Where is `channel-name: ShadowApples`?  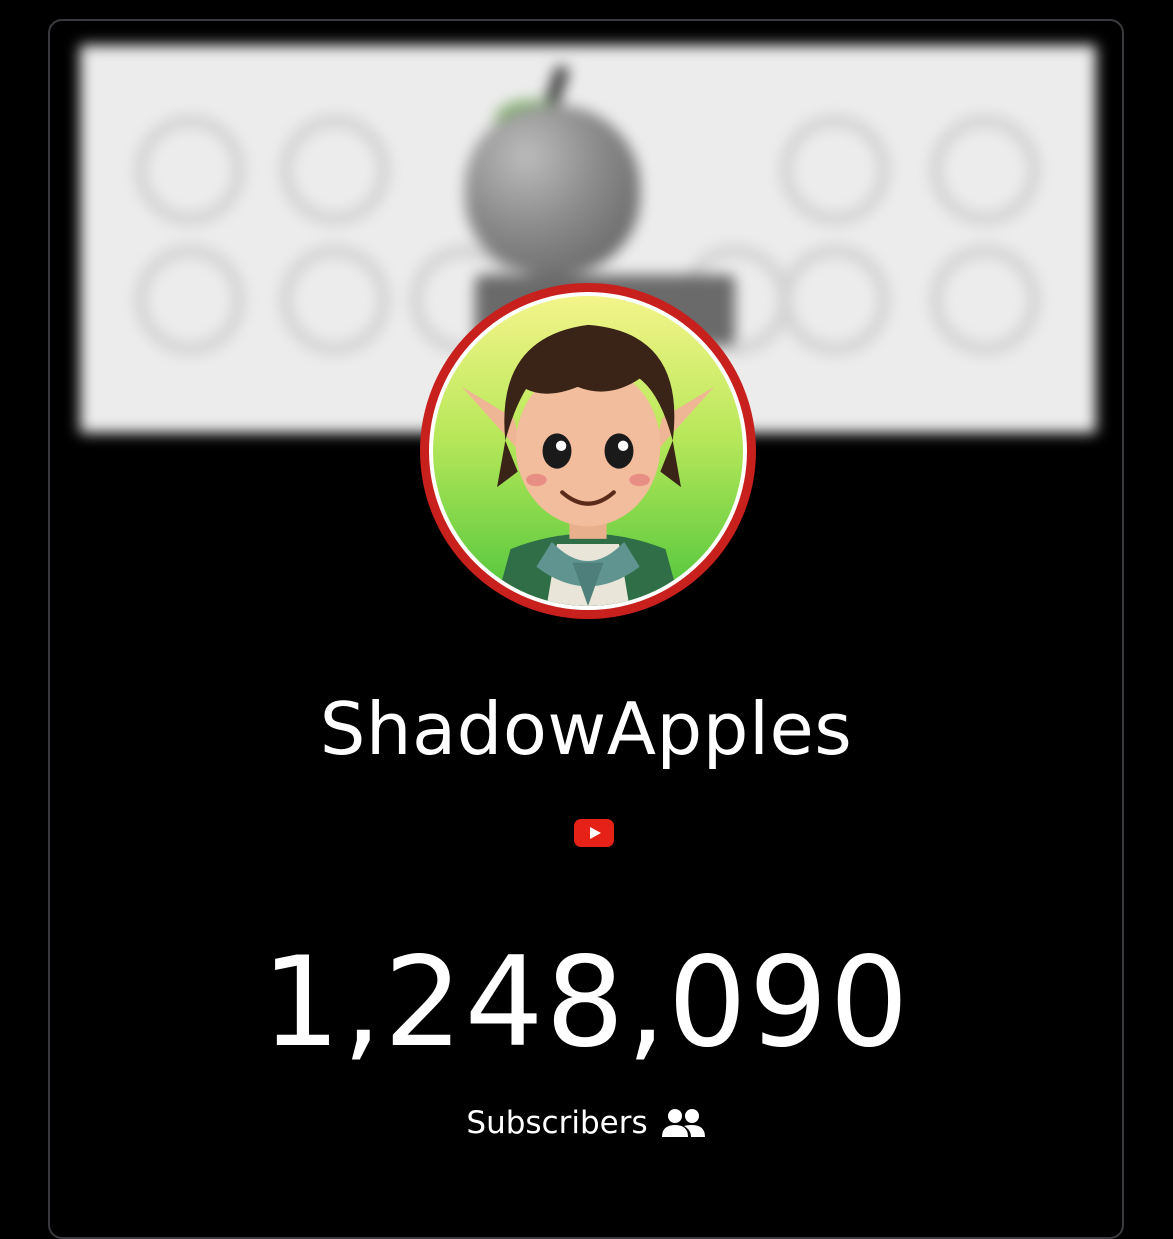 channel-name: ShadowApples is located at coordinates (586, 729).